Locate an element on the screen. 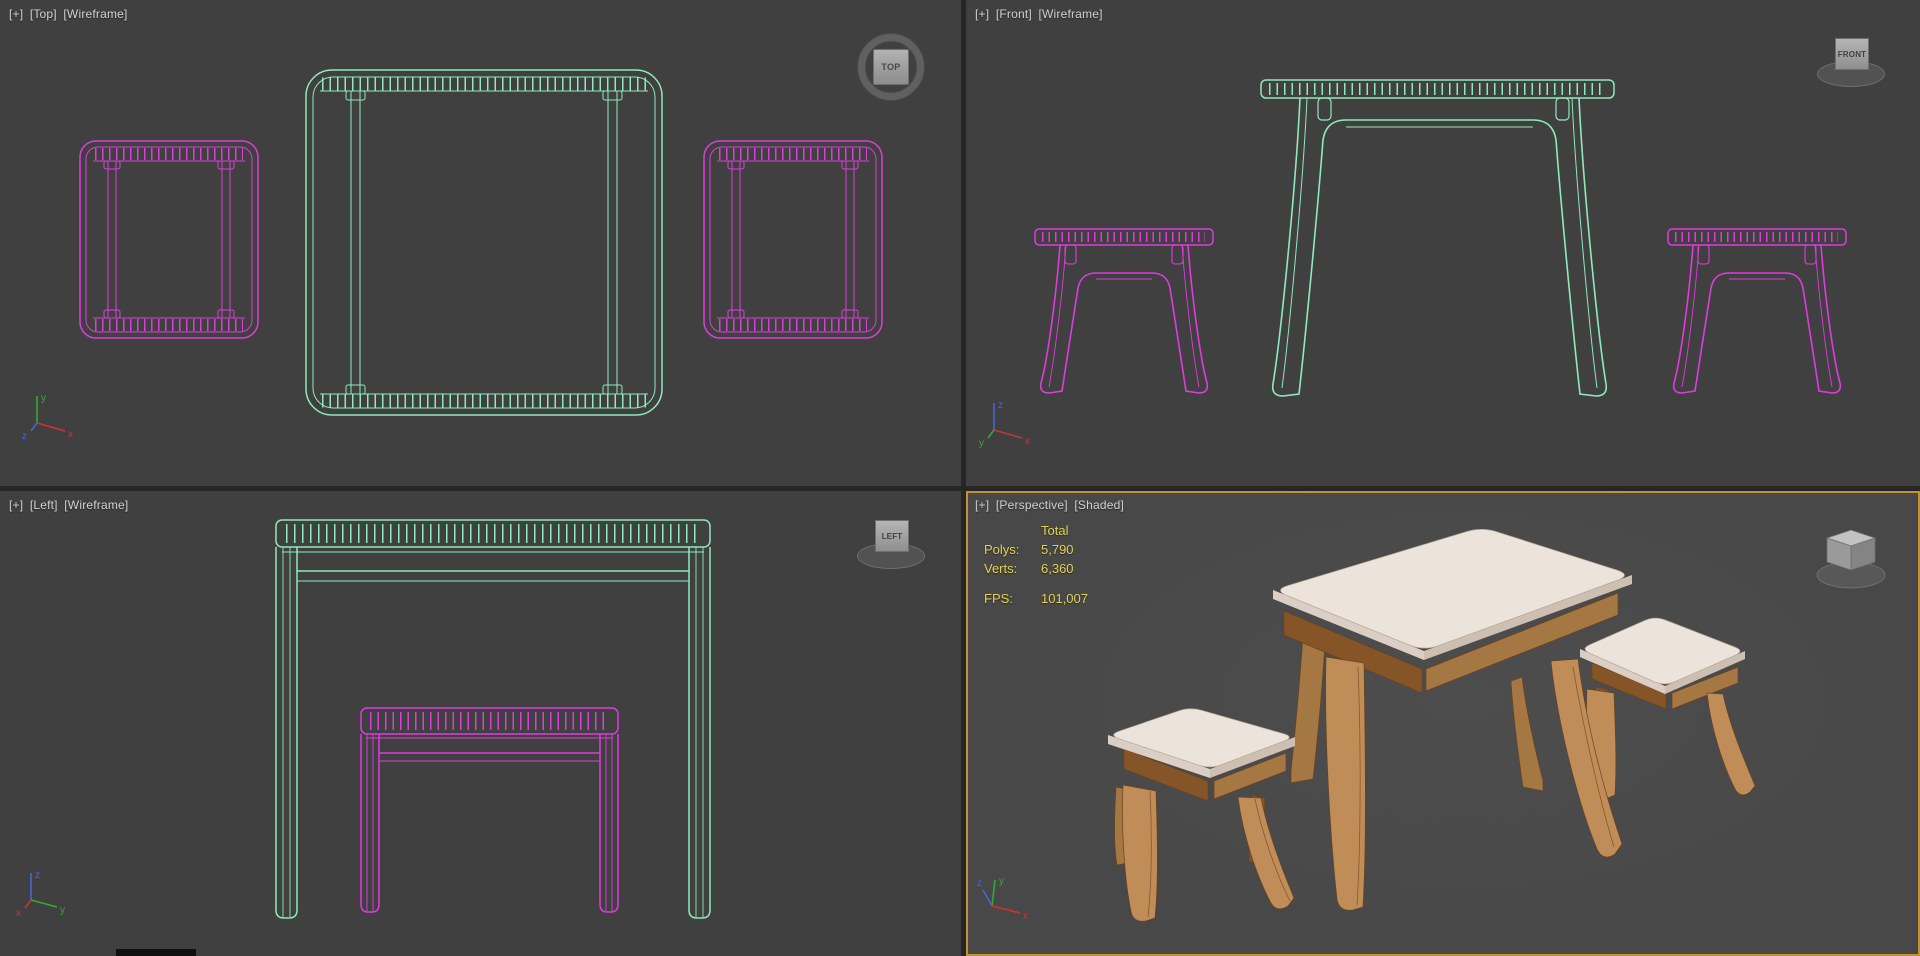  viewcube-face: FRONT is located at coordinates (1852, 54).